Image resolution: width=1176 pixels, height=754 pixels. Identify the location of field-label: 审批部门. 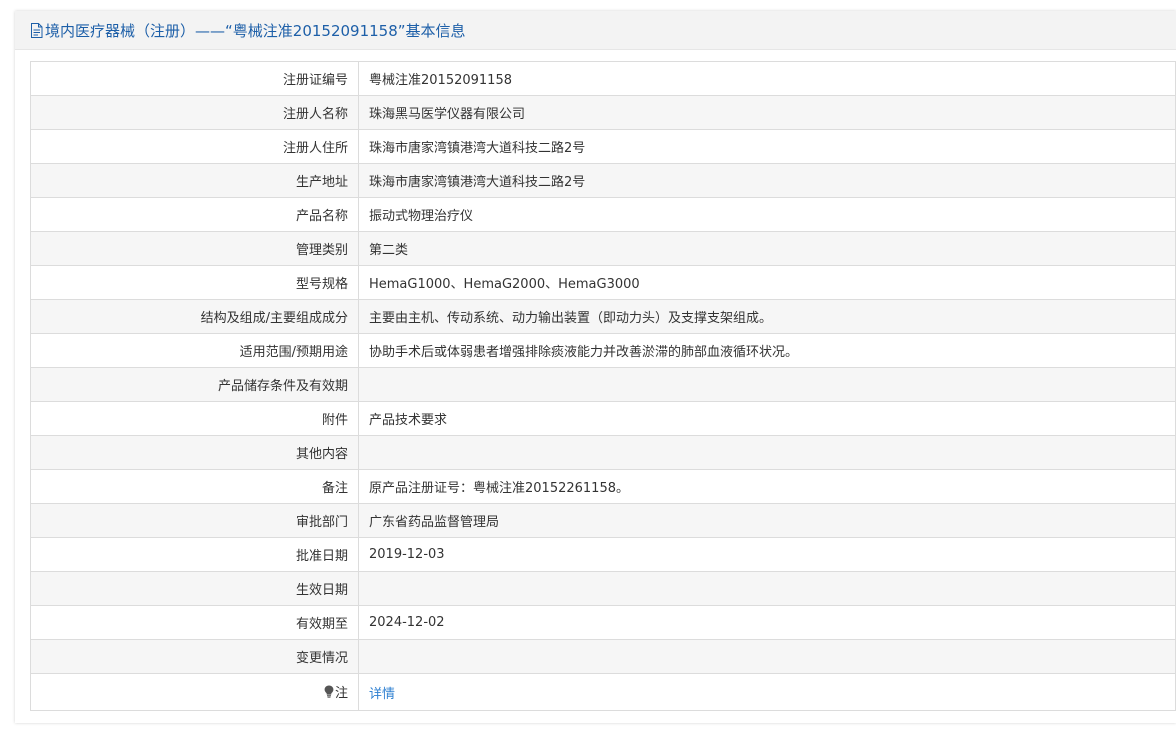
(194, 520).